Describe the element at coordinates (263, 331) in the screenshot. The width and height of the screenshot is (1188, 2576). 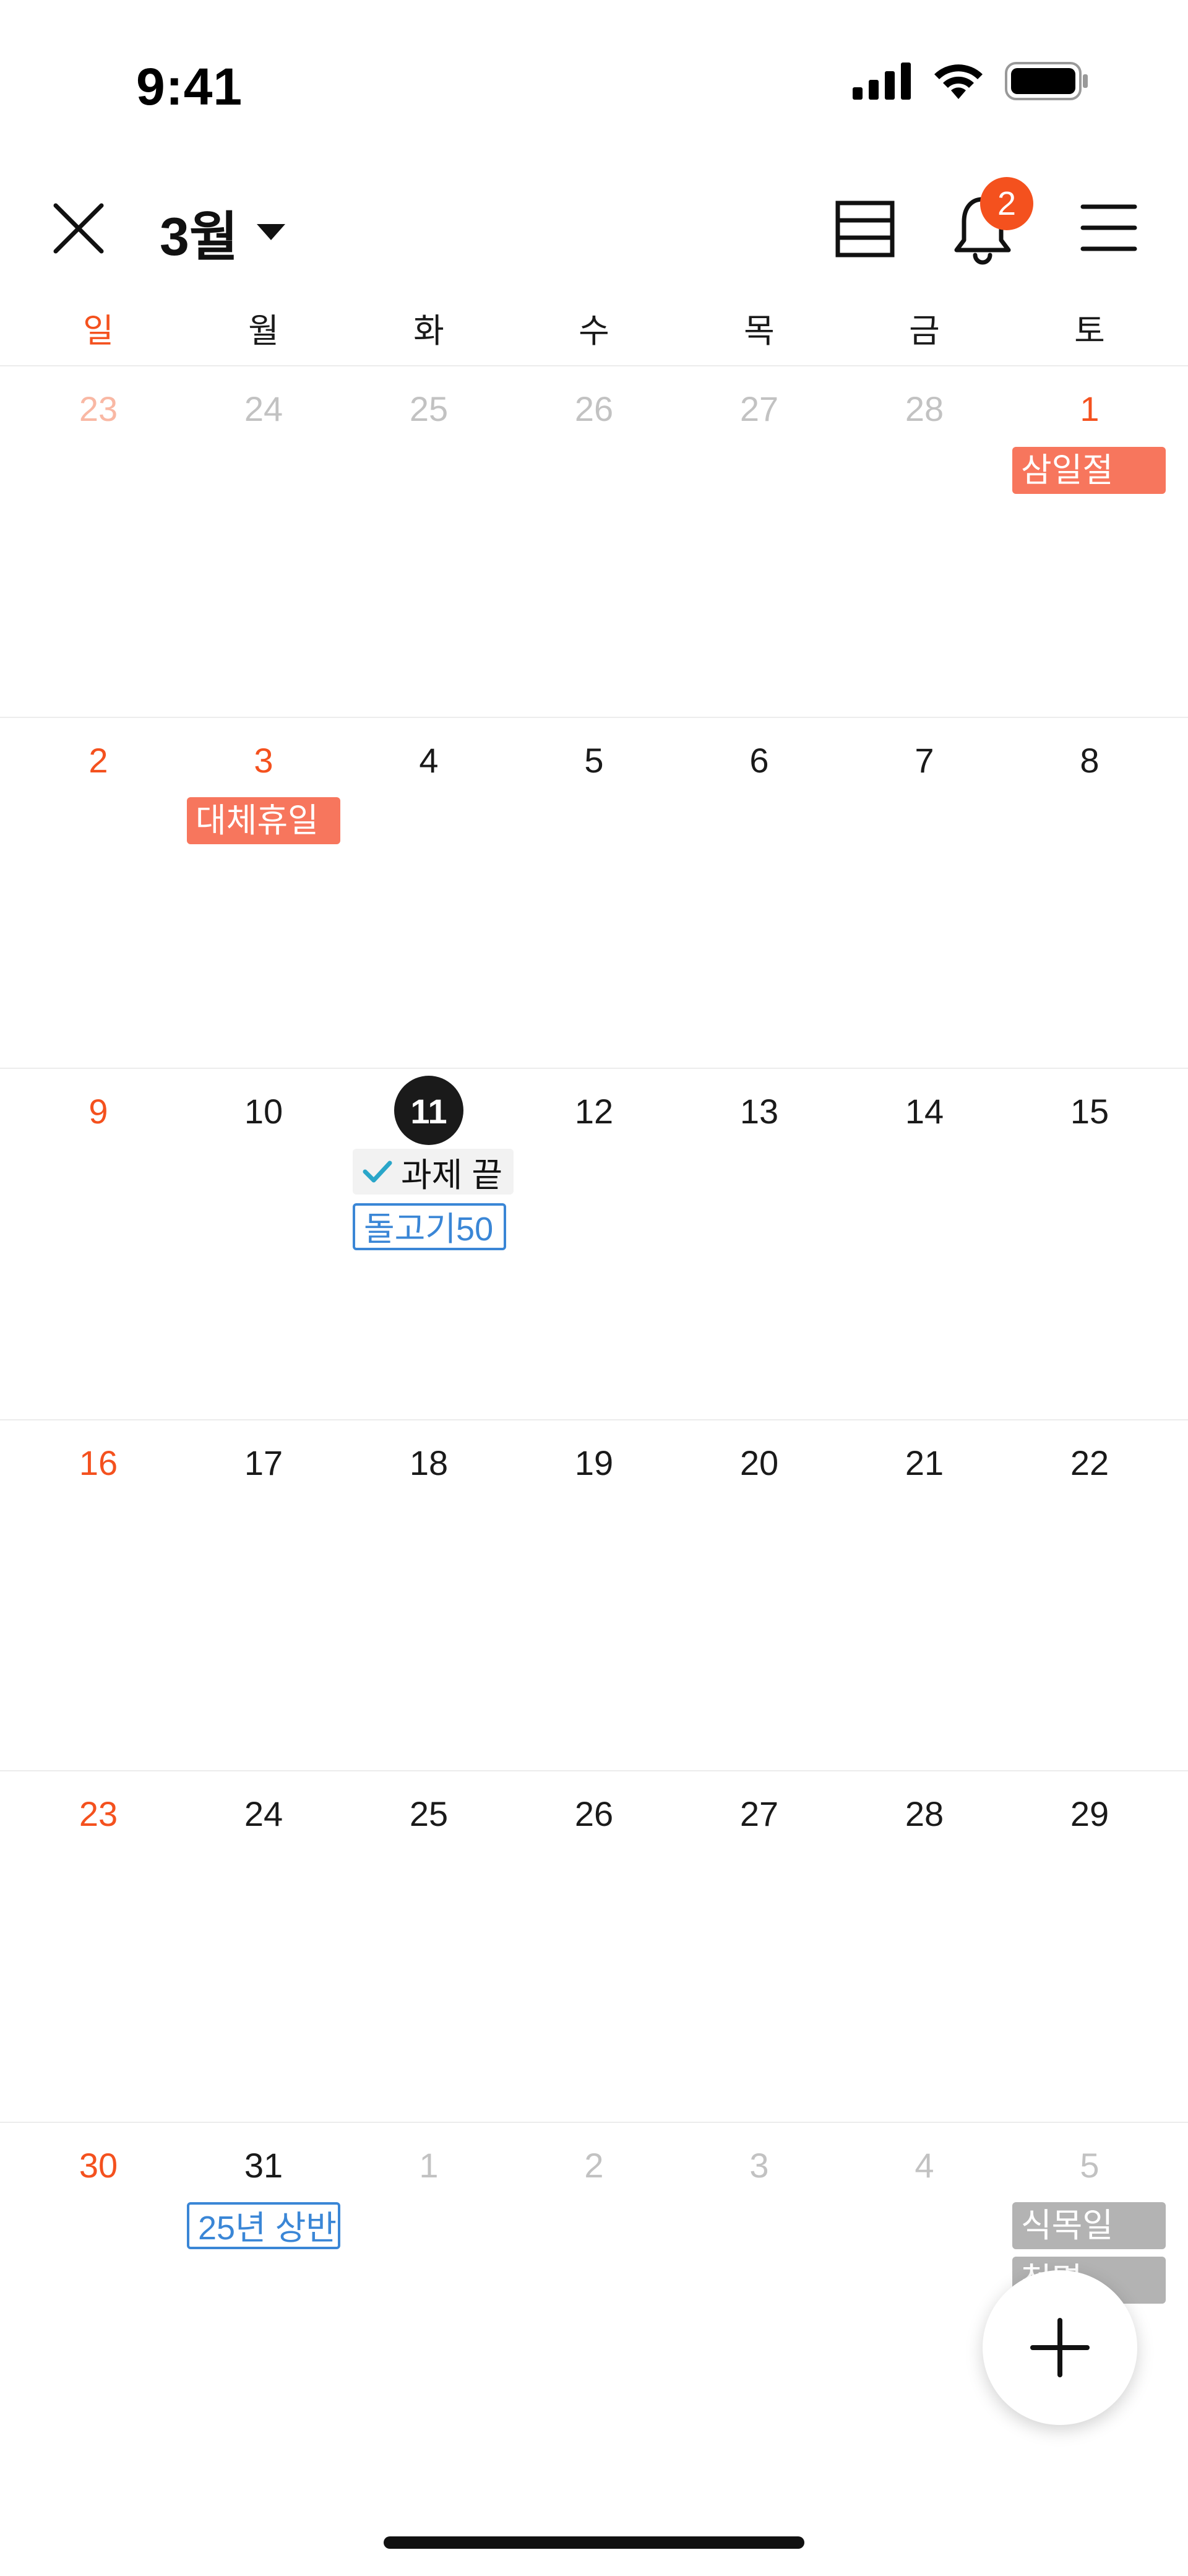
I see `weekday-mon: 월` at that location.